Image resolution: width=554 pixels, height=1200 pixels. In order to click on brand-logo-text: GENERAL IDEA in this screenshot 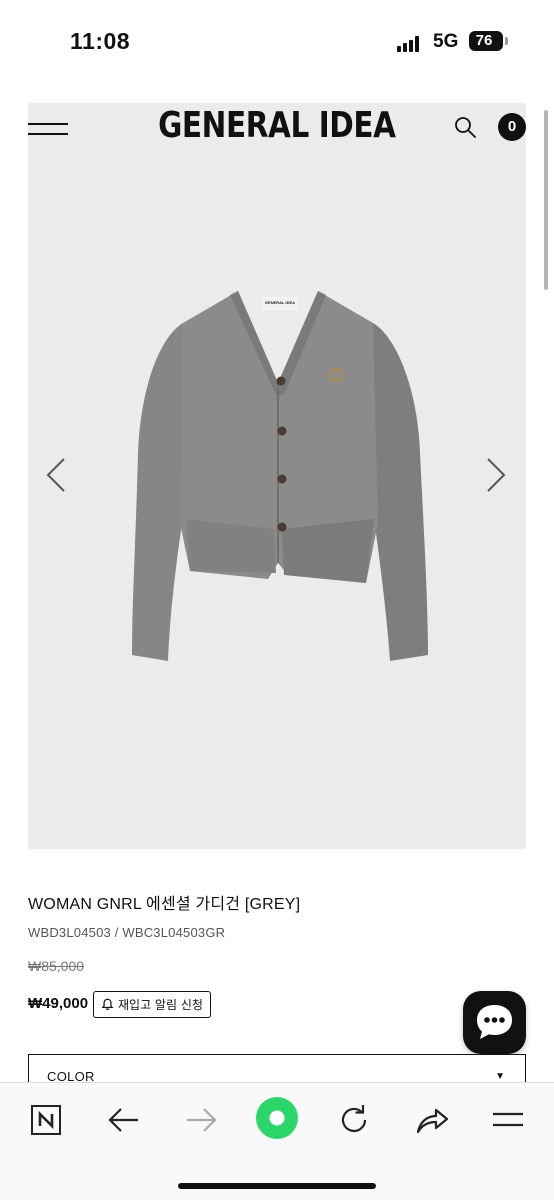, I will do `click(277, 125)`.